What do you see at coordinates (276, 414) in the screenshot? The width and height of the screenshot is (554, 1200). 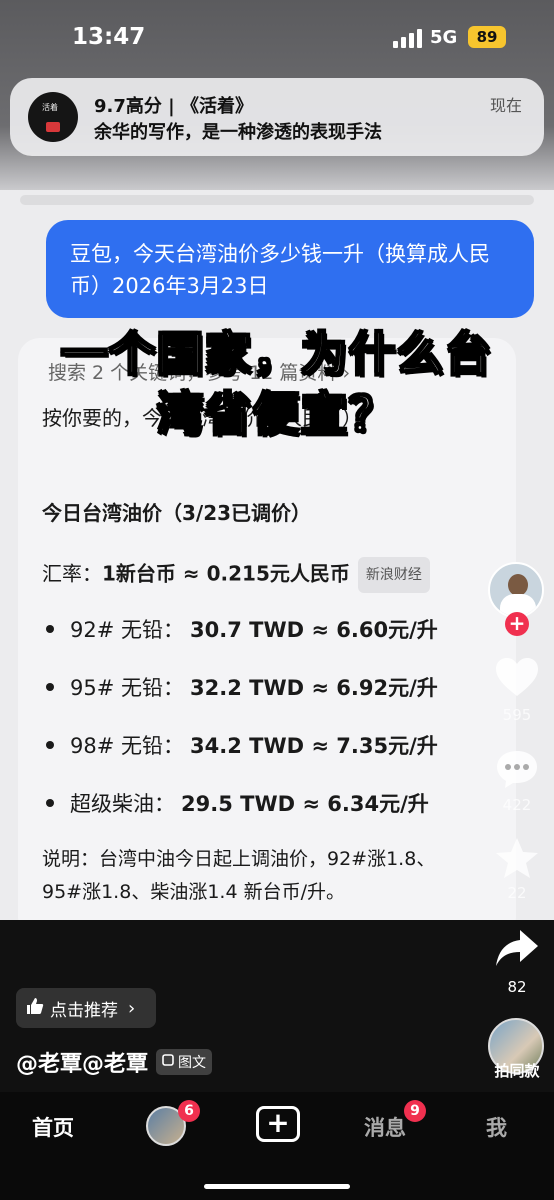 I see `overlay-caption-line-2: 湾省便宜？` at bounding box center [276, 414].